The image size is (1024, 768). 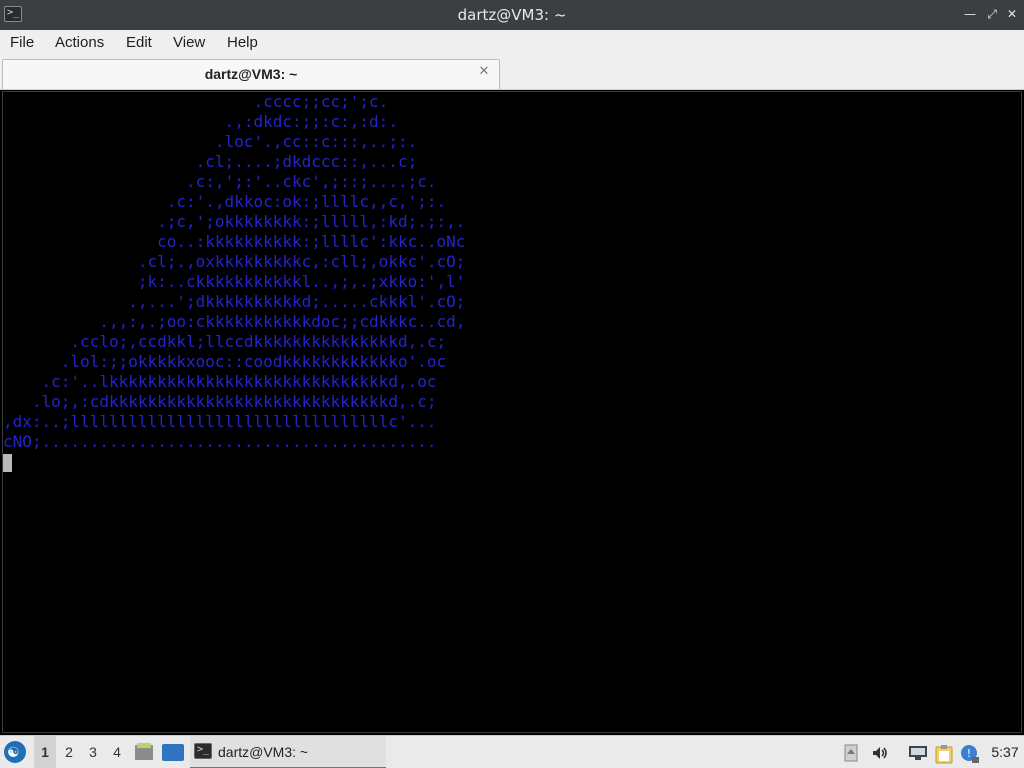 What do you see at coordinates (1012, 14) in the screenshot?
I see `close-icon: ✕` at bounding box center [1012, 14].